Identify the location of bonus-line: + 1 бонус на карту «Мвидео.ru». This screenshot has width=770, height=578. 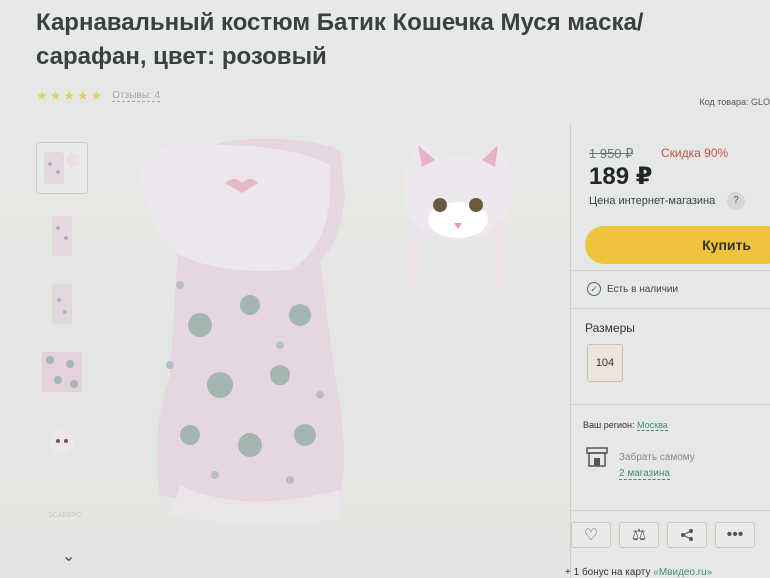
(638, 572).